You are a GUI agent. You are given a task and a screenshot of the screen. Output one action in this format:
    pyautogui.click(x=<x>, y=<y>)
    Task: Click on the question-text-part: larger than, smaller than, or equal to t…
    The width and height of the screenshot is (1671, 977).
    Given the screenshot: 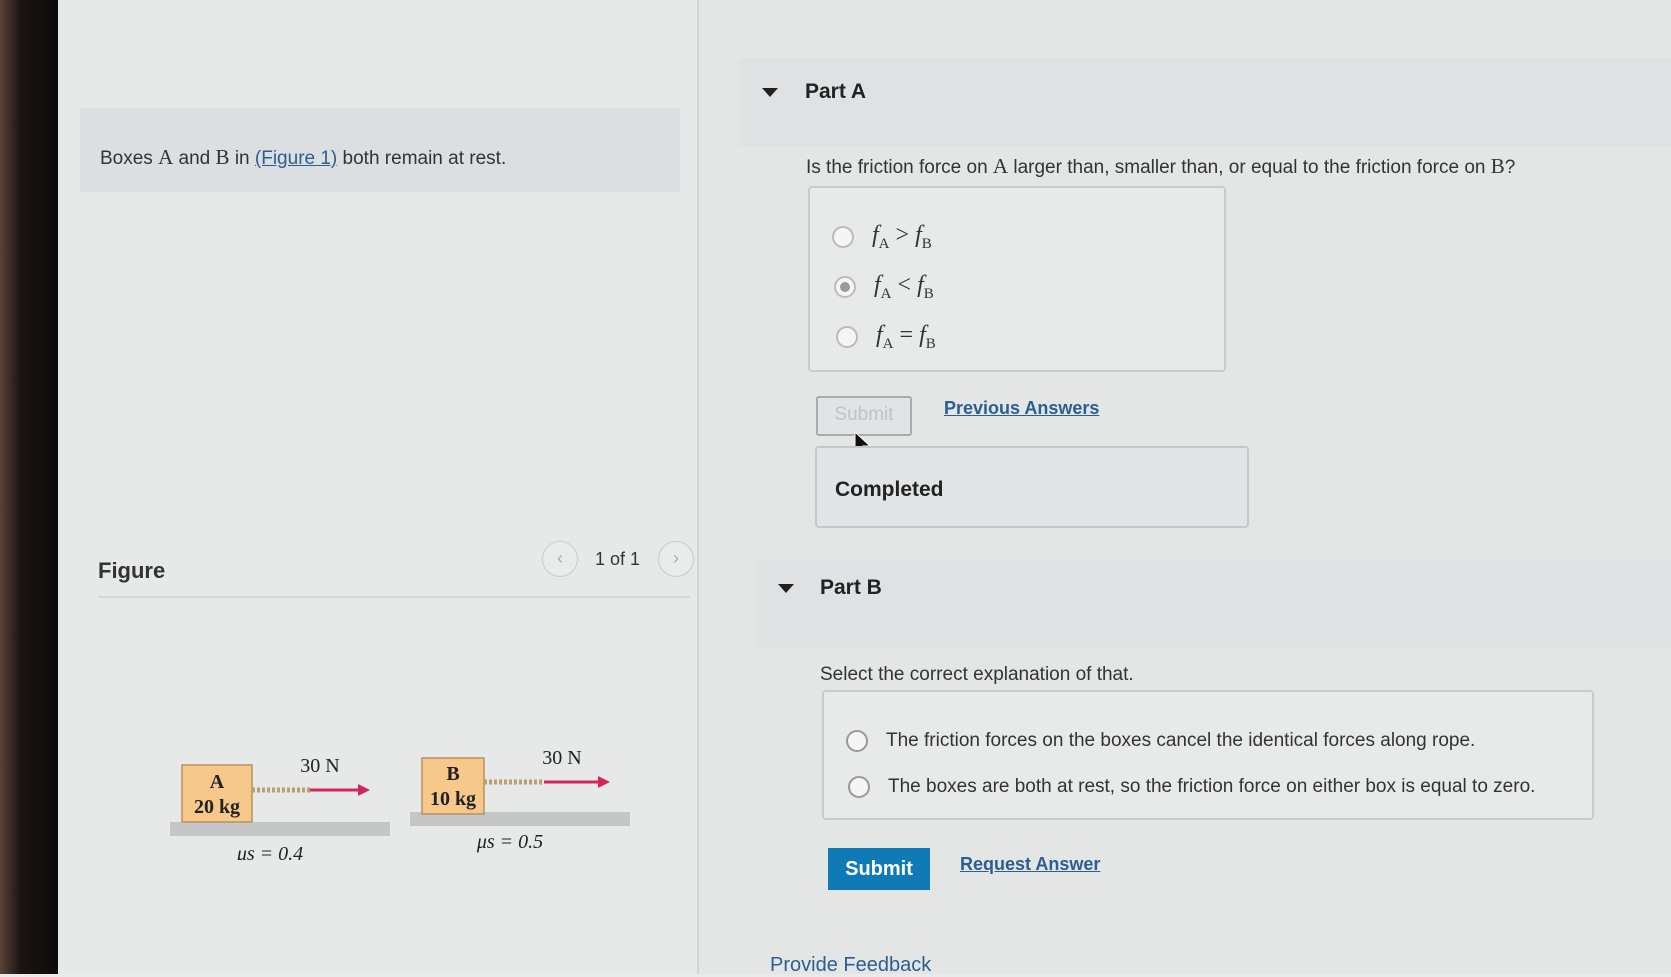 What is the action you would take?
    pyautogui.click(x=1249, y=167)
    